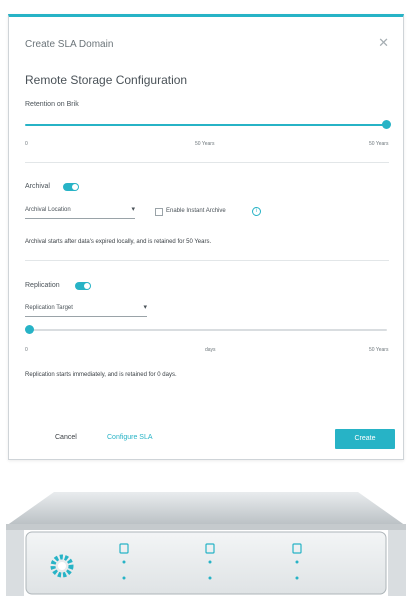 The height and width of the screenshot is (603, 412). I want to click on retention-tick-mid: 50 Years, so click(205, 144).